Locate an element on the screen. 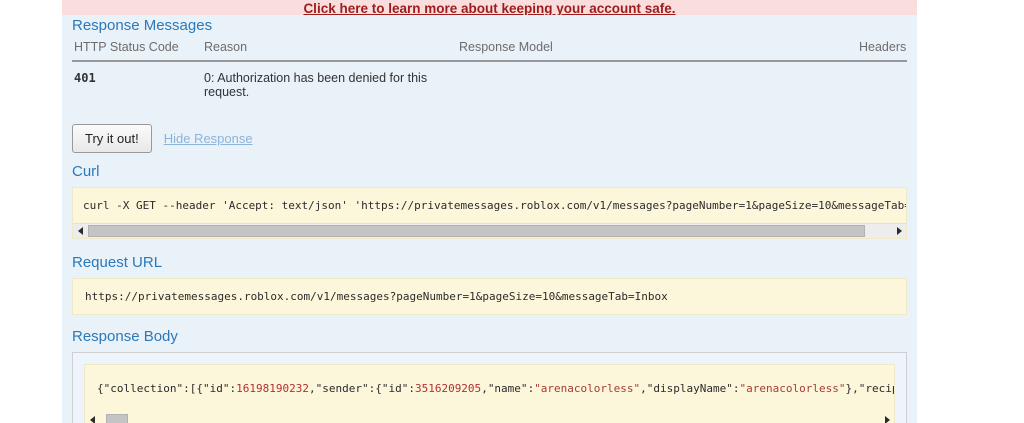 This screenshot has height=423, width=1024. response-model-cell is located at coordinates (657, 86).